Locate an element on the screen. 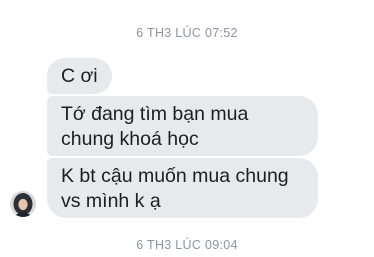  sender-avatar is located at coordinates (23, 204).